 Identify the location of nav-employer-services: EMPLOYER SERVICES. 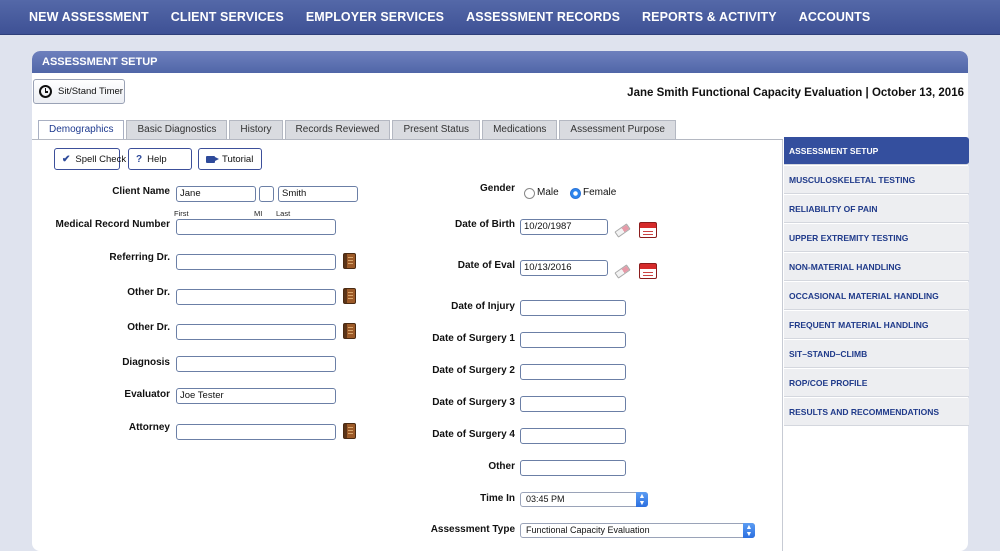
(375, 17).